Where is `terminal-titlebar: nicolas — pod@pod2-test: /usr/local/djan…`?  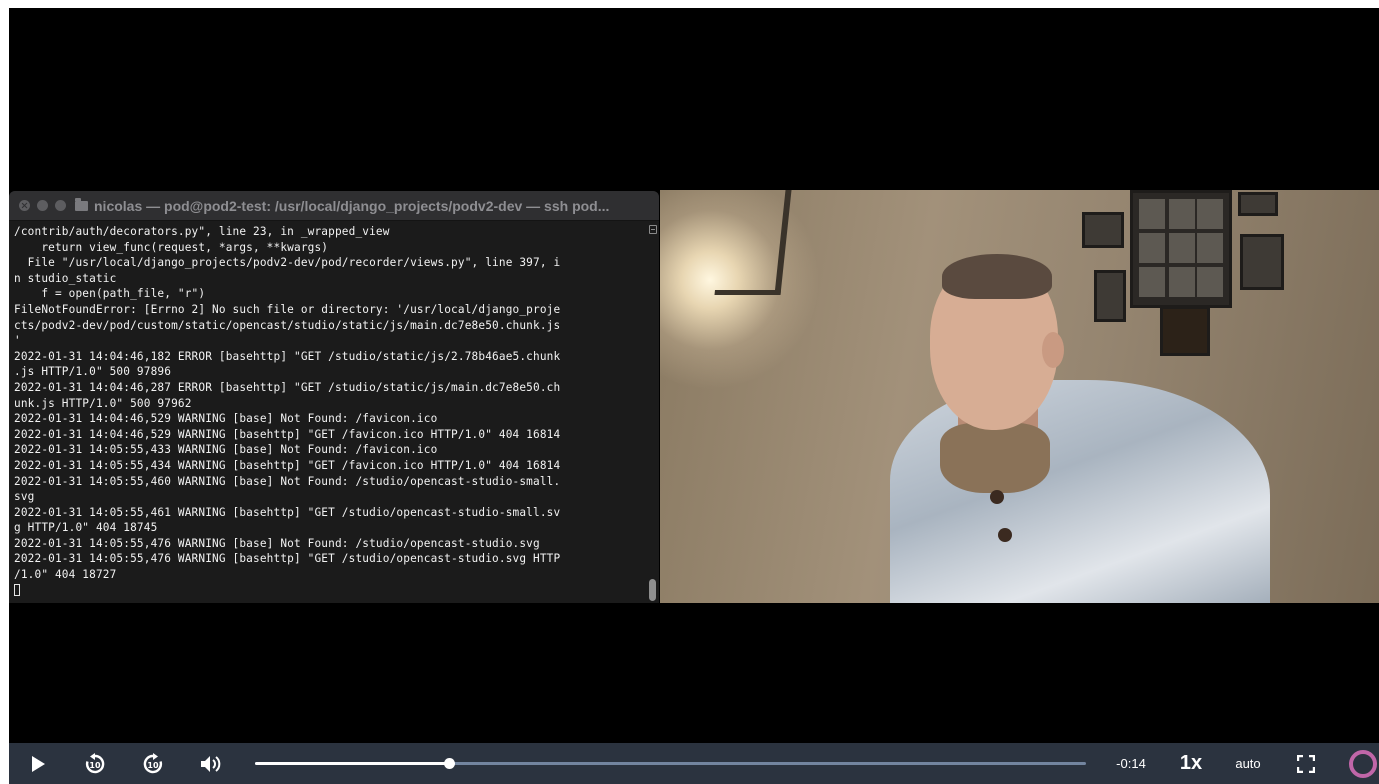 terminal-titlebar: nicolas — pod@pod2-test: /usr/local/djan… is located at coordinates (334, 206).